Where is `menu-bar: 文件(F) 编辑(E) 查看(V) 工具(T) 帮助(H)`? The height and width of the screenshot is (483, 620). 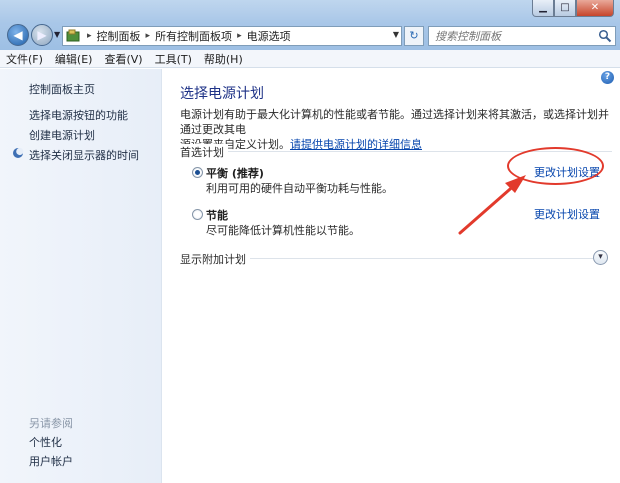 menu-bar: 文件(F) 编辑(E) 查看(V) 工具(T) 帮助(H) is located at coordinates (310, 59).